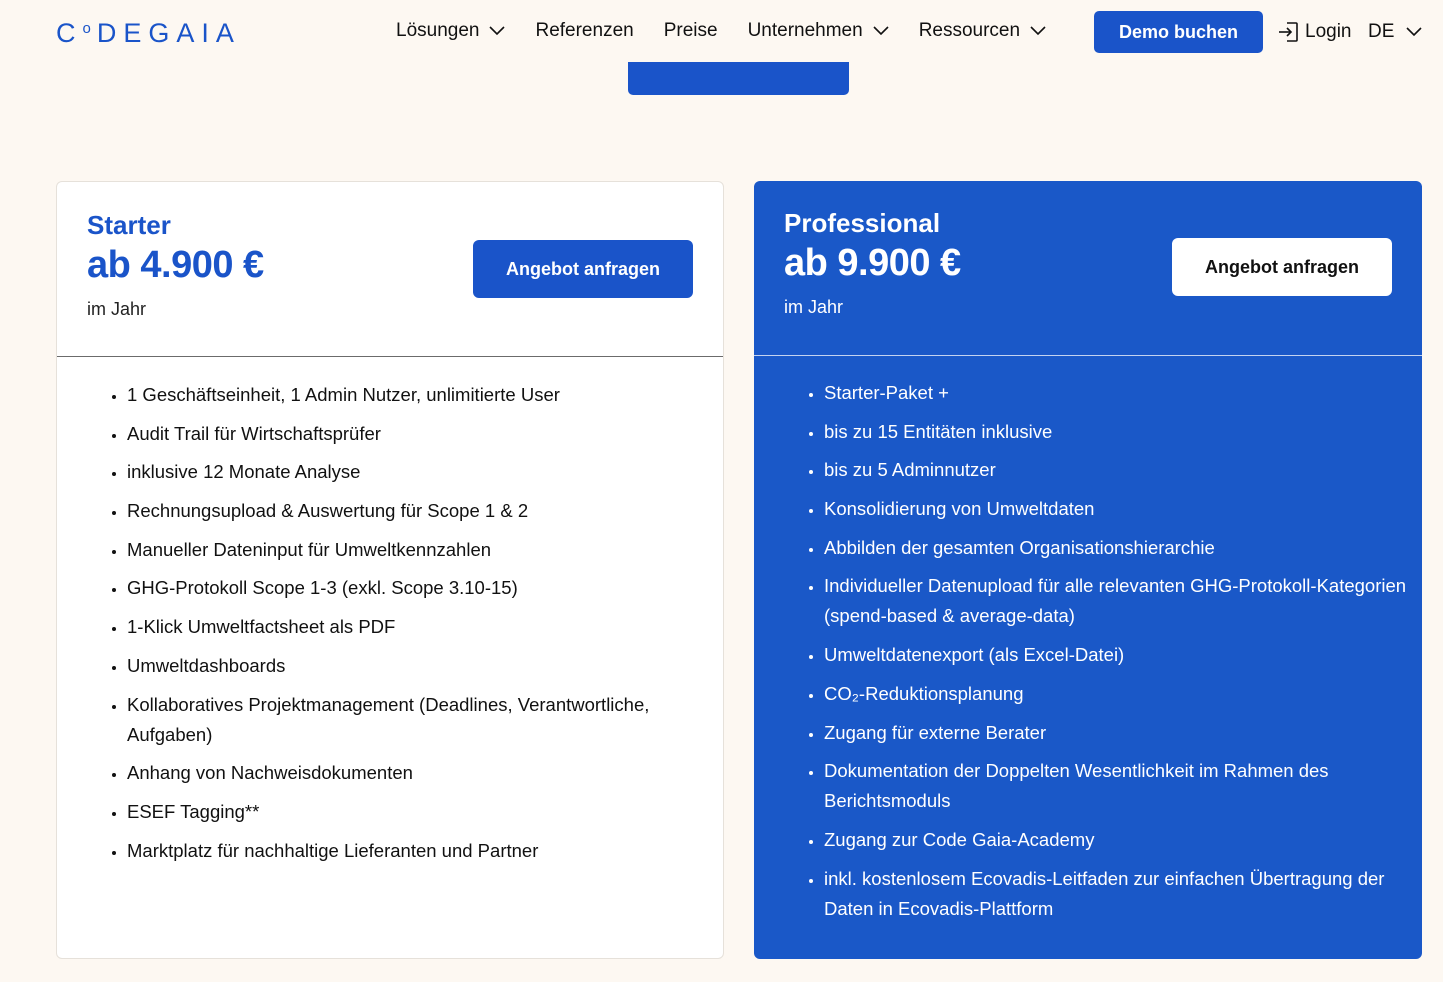 Image resolution: width=1443 pixels, height=982 pixels. I want to click on logo-text-rest: DEGAIA, so click(168, 33).